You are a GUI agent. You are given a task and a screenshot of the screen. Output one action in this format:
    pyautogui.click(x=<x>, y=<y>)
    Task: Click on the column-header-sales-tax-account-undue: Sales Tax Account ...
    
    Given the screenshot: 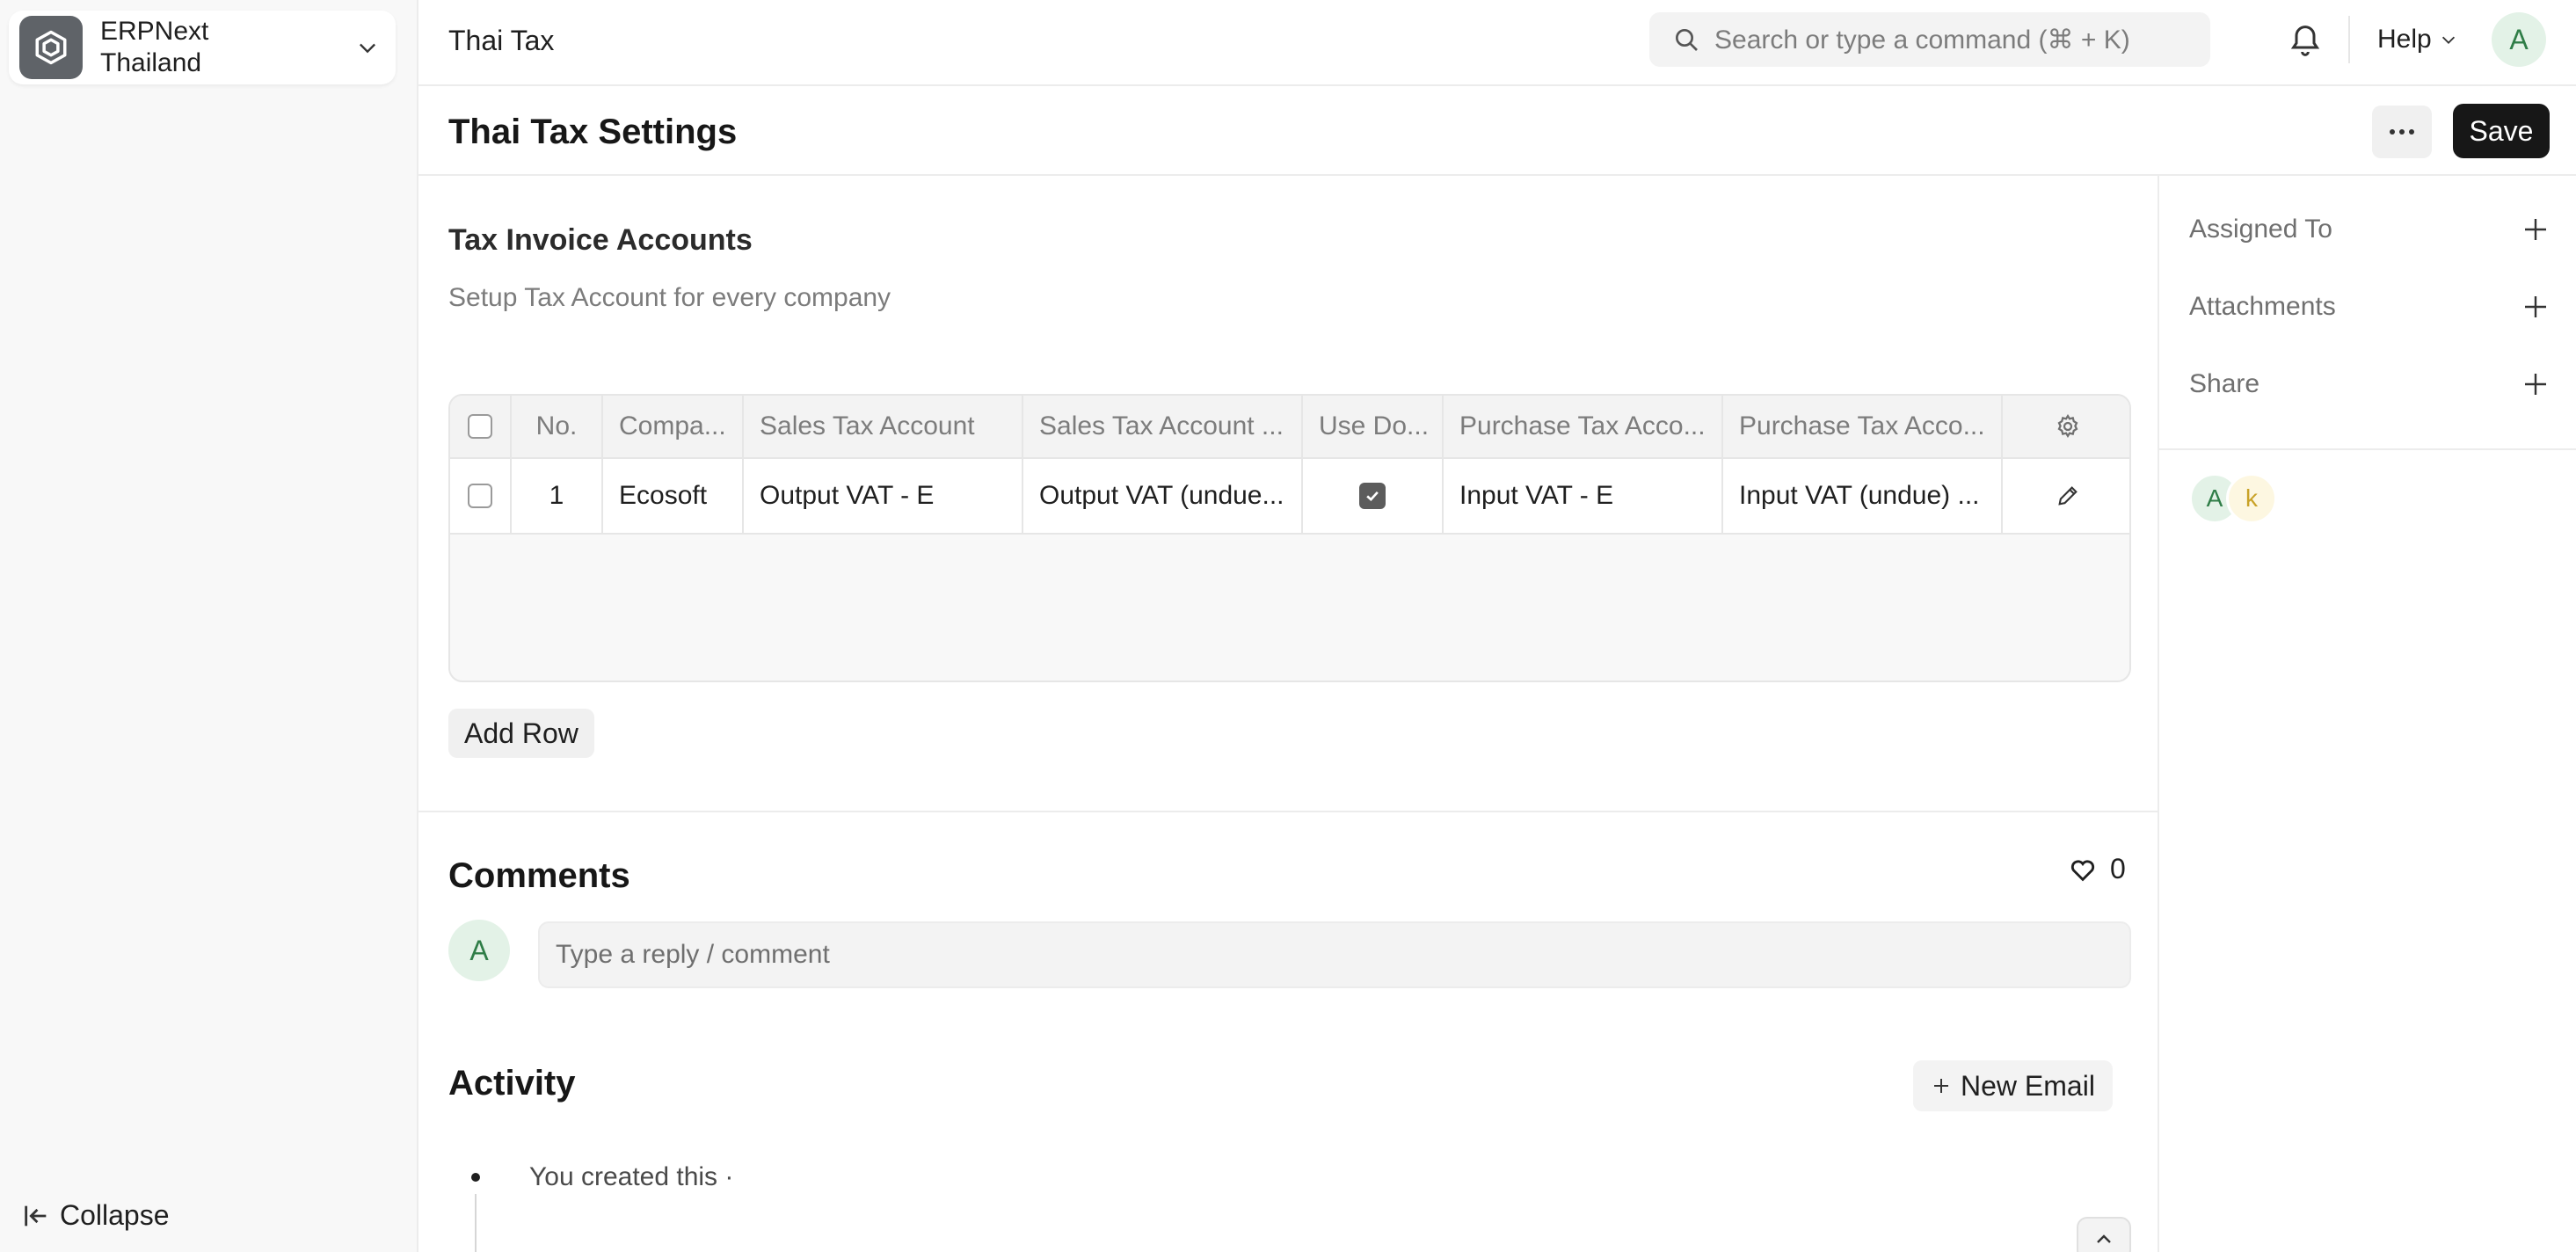 What is the action you would take?
    pyautogui.click(x=1163, y=426)
    